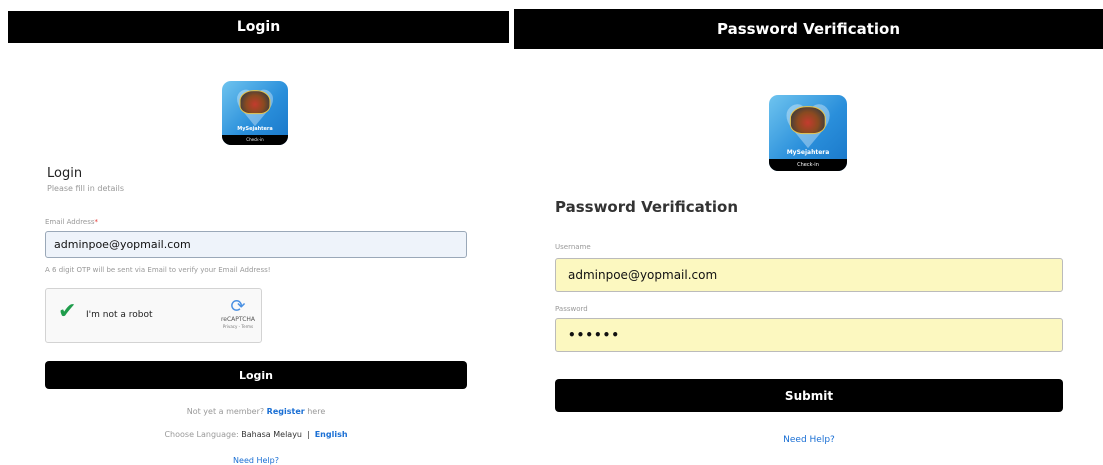 This screenshot has height=465, width=1103. I want to click on checkmark-icon: ✔, so click(67, 312).